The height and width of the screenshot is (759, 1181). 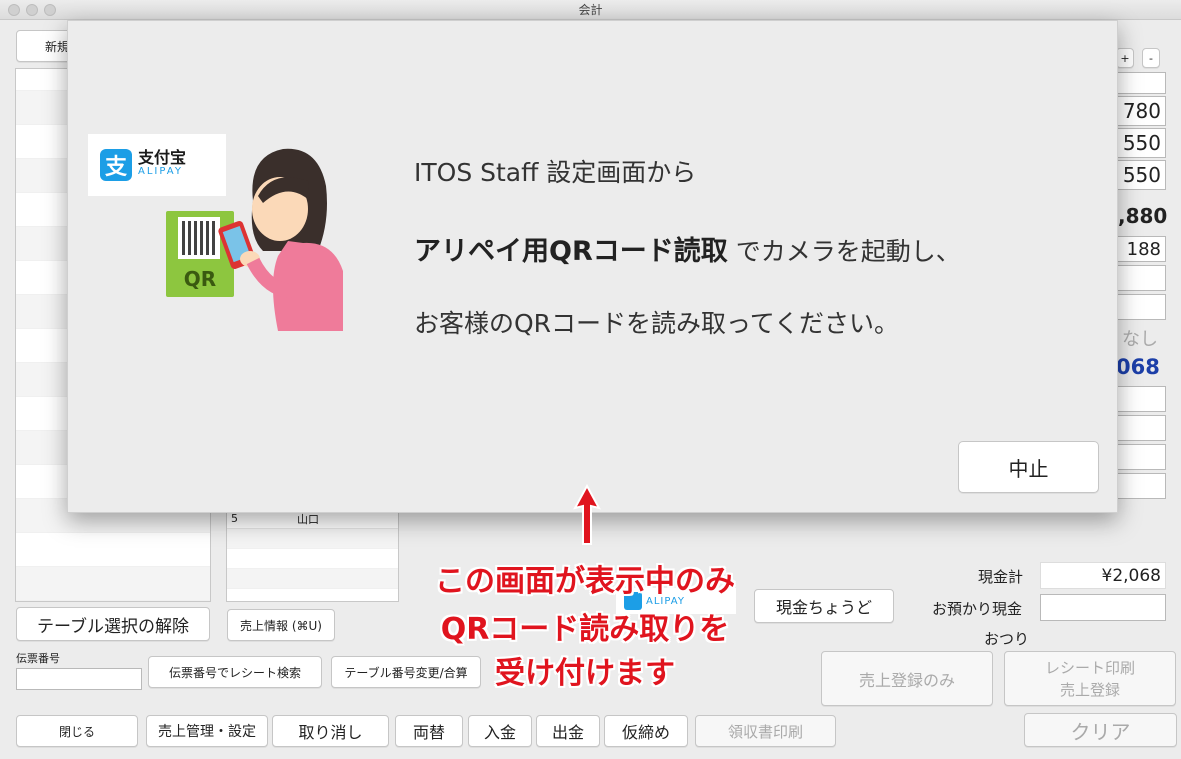 I want to click on exchange-button: 両替, so click(x=429, y=731).